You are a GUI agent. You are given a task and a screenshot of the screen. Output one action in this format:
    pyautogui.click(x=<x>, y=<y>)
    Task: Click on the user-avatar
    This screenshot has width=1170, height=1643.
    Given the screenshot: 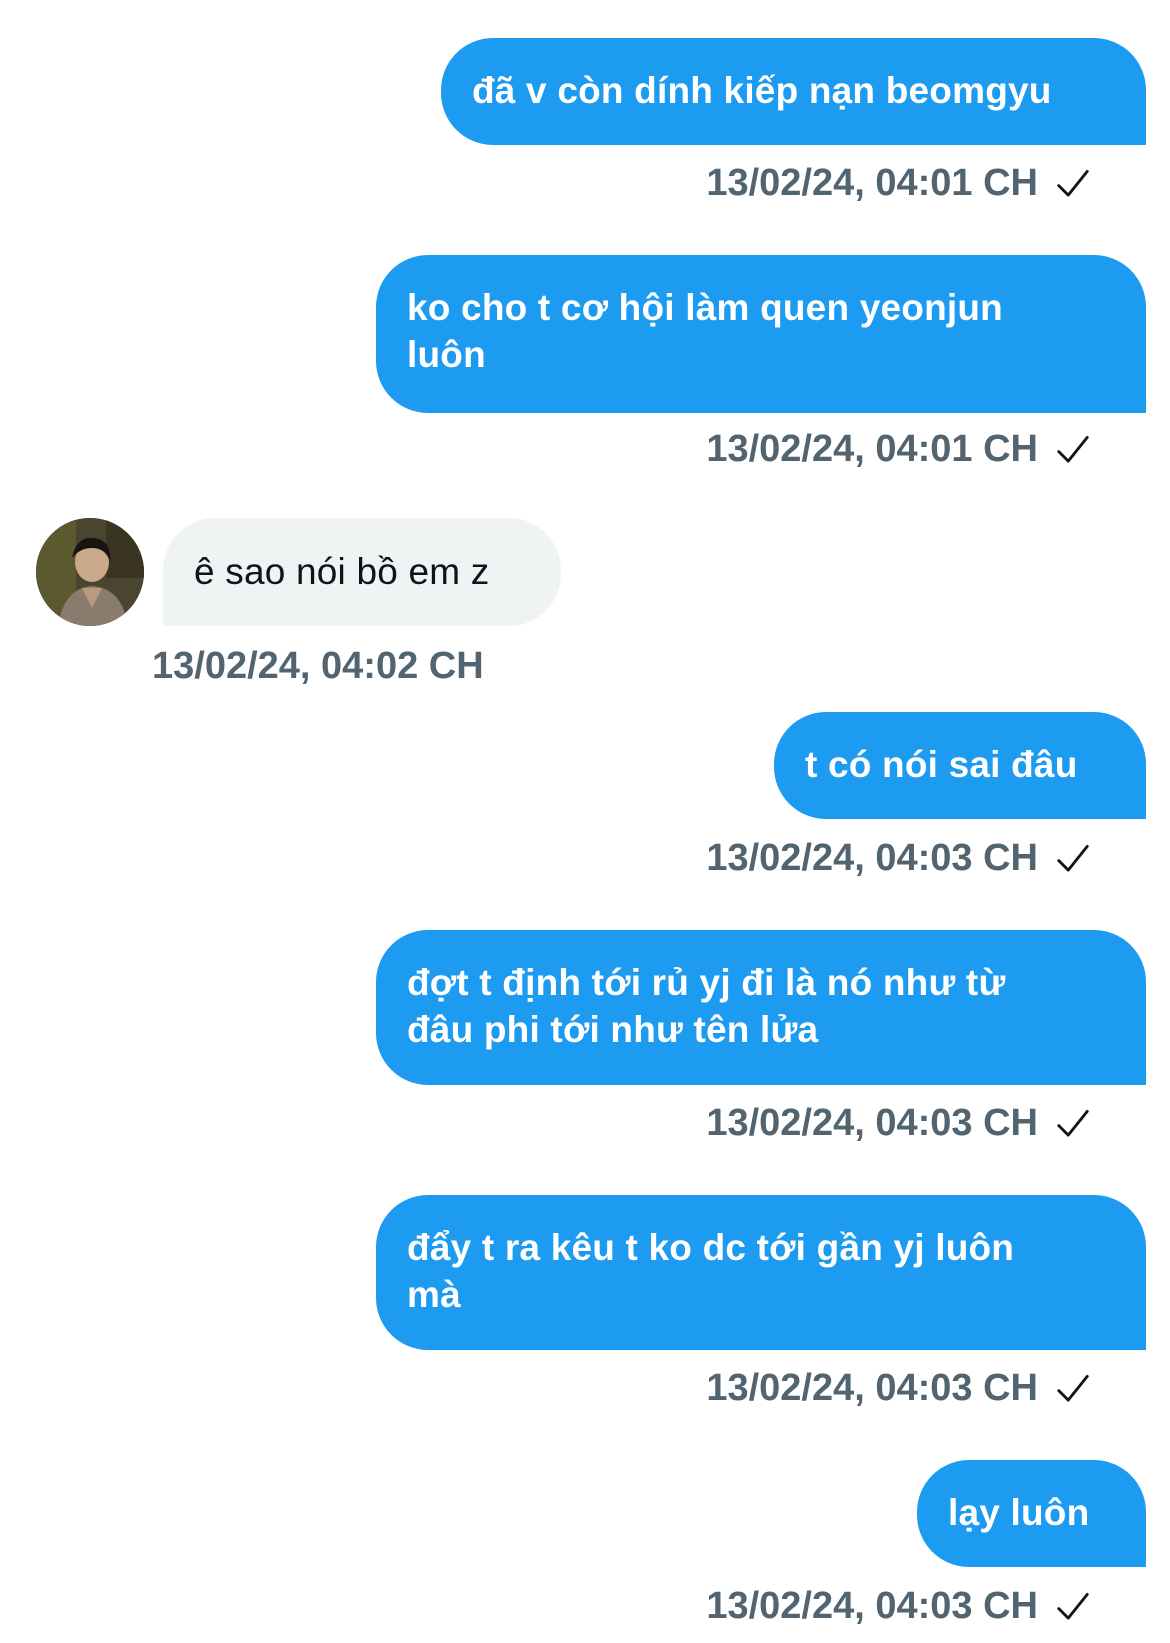 What is the action you would take?
    pyautogui.click(x=90, y=572)
    